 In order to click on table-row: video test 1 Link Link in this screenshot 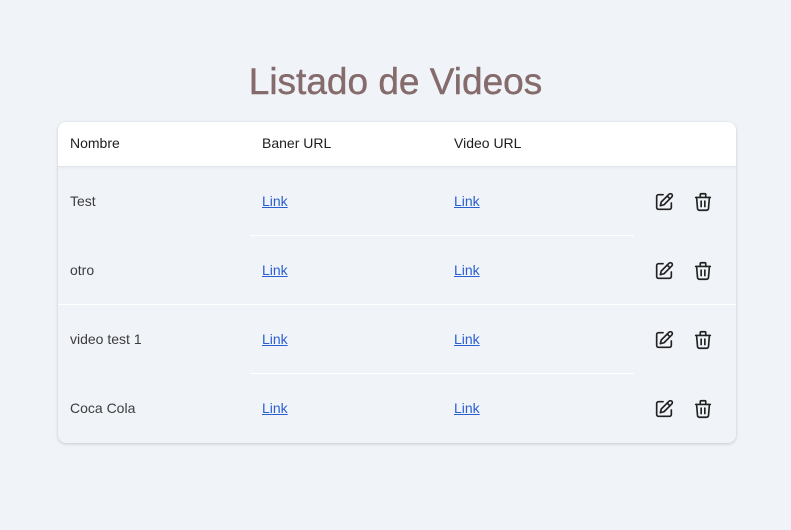, I will do `click(397, 339)`.